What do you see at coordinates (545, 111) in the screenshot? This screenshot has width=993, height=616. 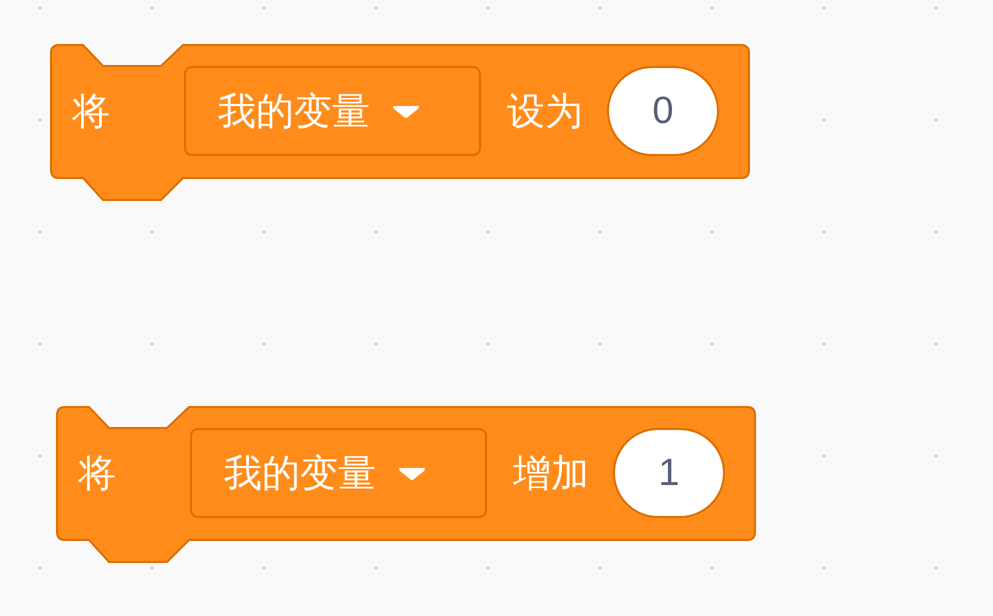 I see `block-label: 设为` at bounding box center [545, 111].